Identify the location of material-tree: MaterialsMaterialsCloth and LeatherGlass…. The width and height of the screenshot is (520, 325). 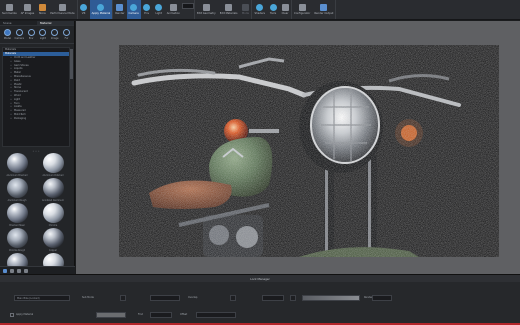
(36, 97).